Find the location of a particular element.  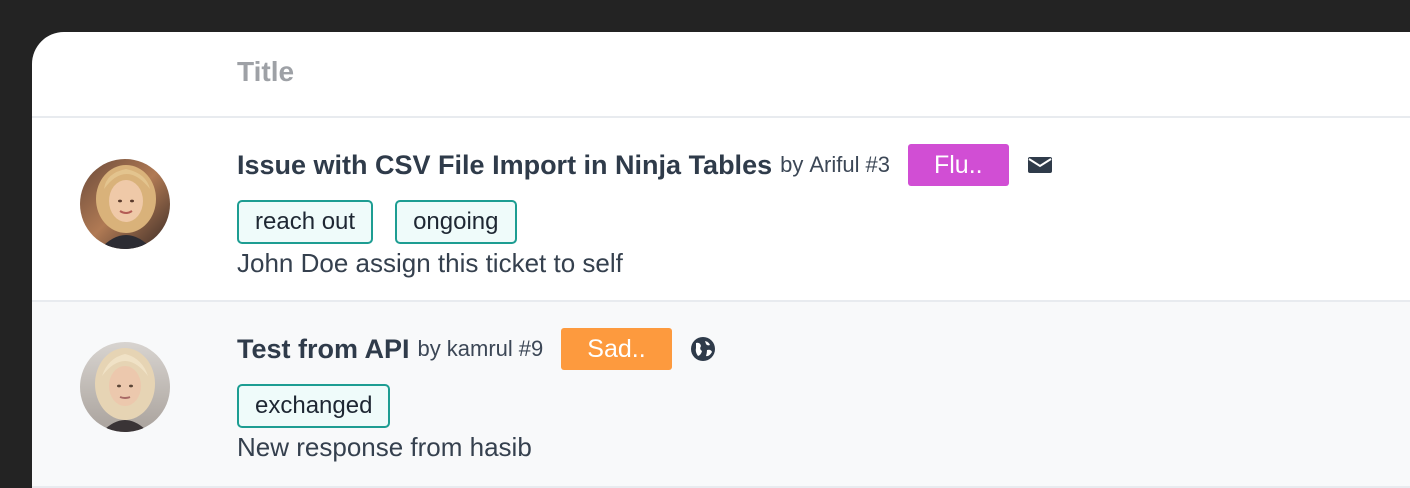

ticket-author: Ariful is located at coordinates (834, 164).